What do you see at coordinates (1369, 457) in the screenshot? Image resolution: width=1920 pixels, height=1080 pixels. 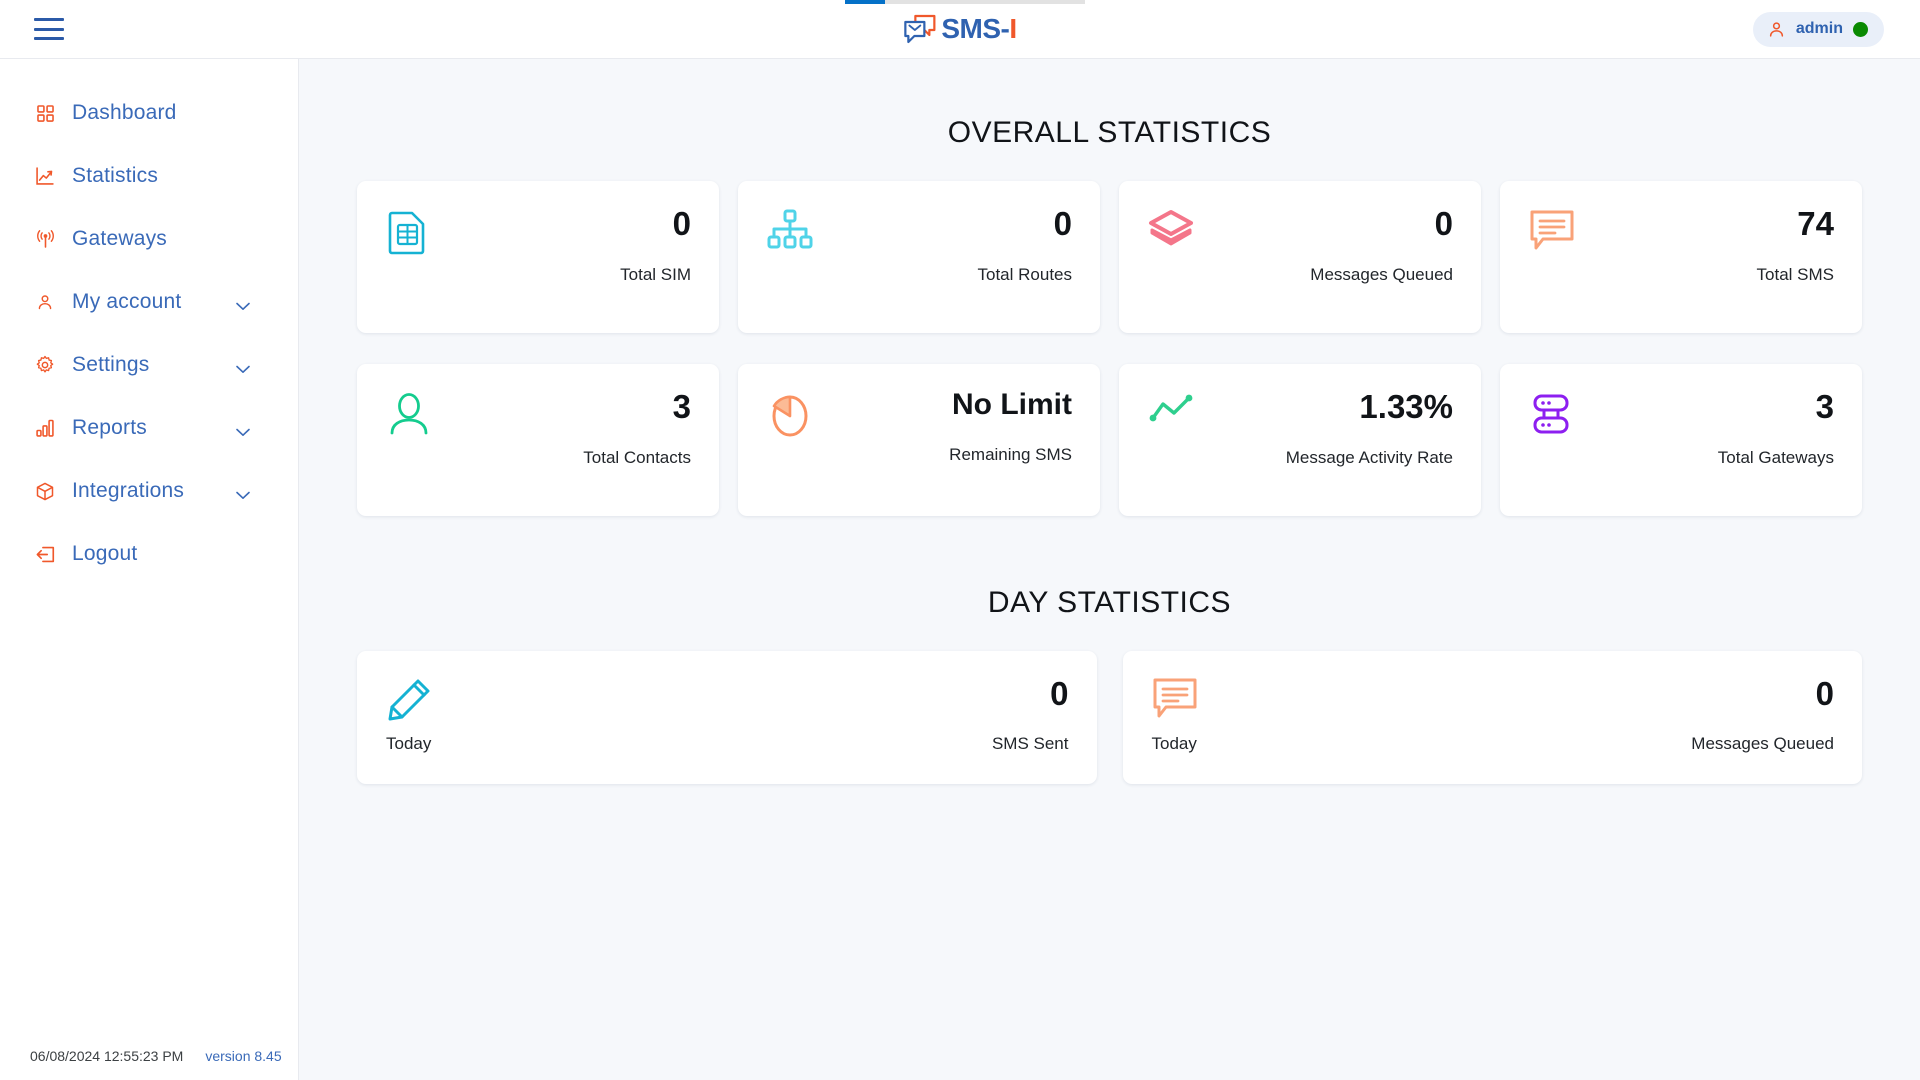 I see `stat-label: Message Activity Rate` at bounding box center [1369, 457].